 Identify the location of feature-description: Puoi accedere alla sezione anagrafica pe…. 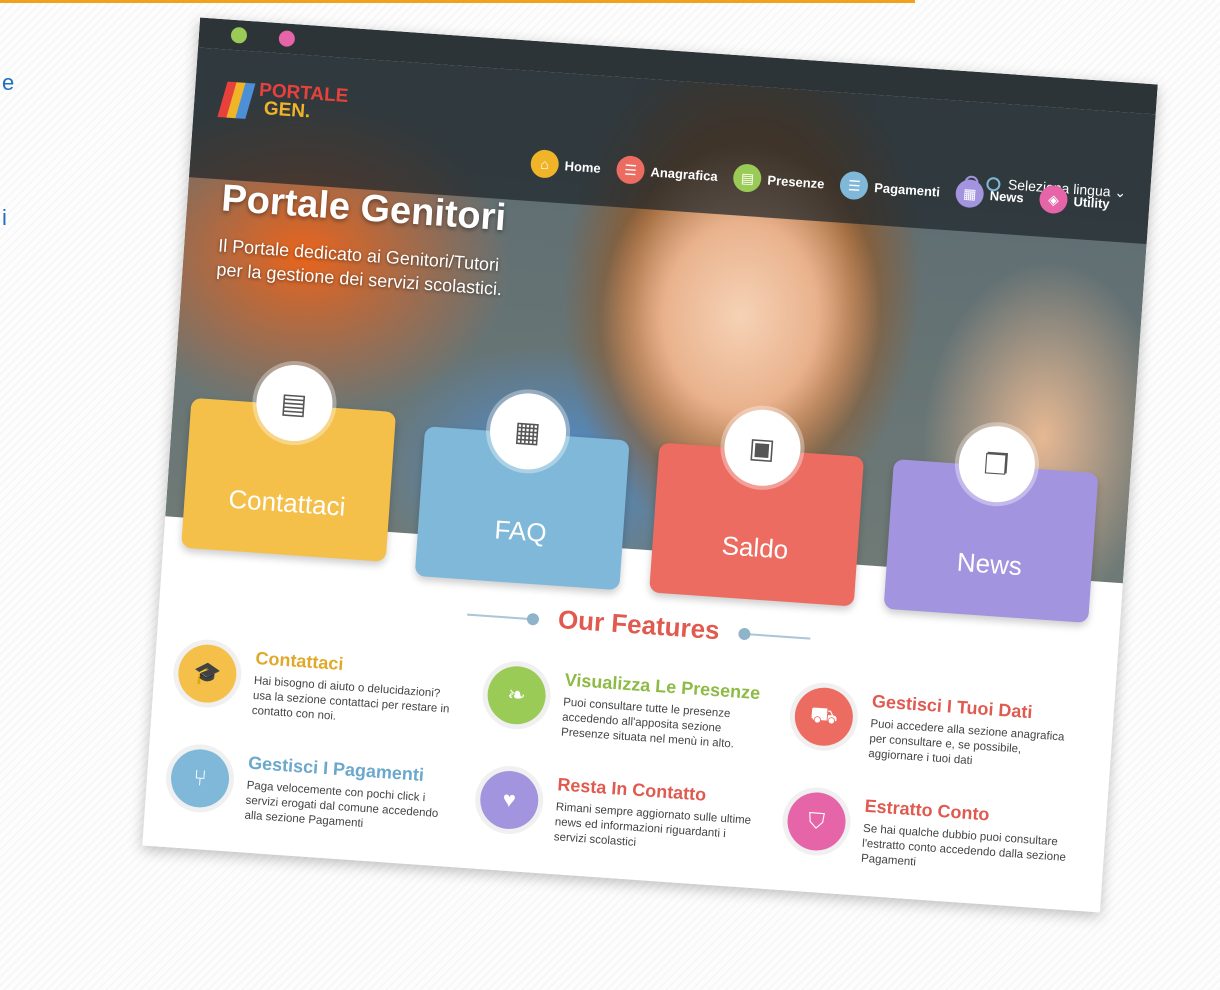
(966, 743).